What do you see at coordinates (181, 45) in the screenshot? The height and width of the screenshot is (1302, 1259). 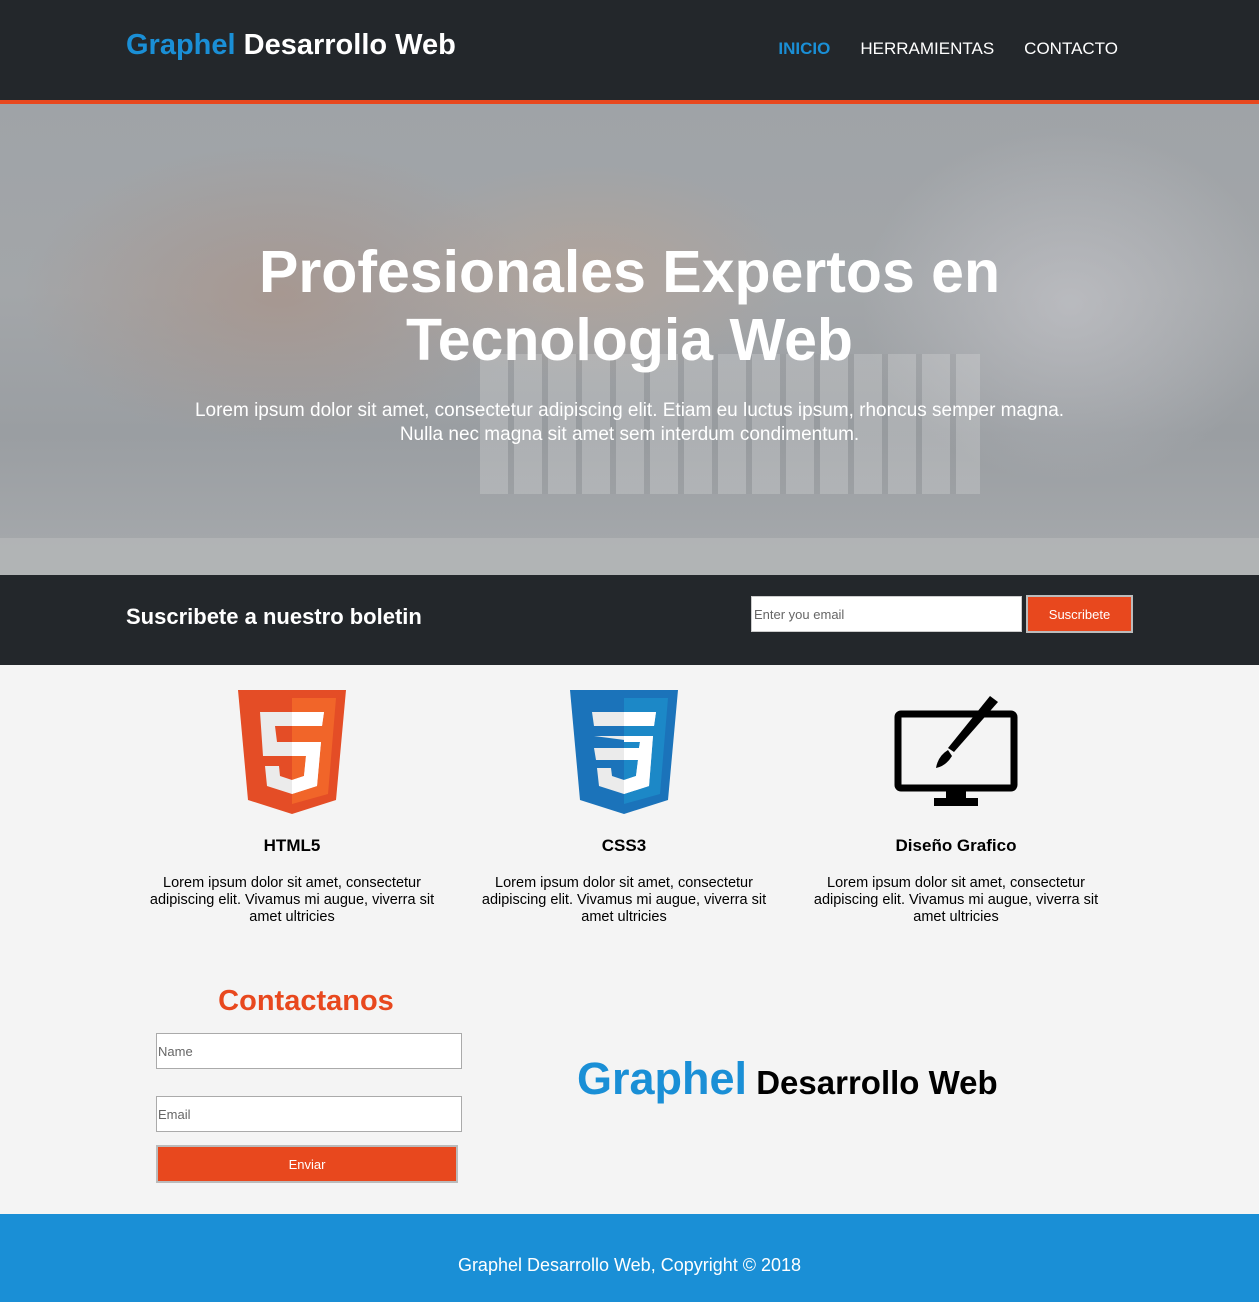 I see `brand-highlight: Graphel` at bounding box center [181, 45].